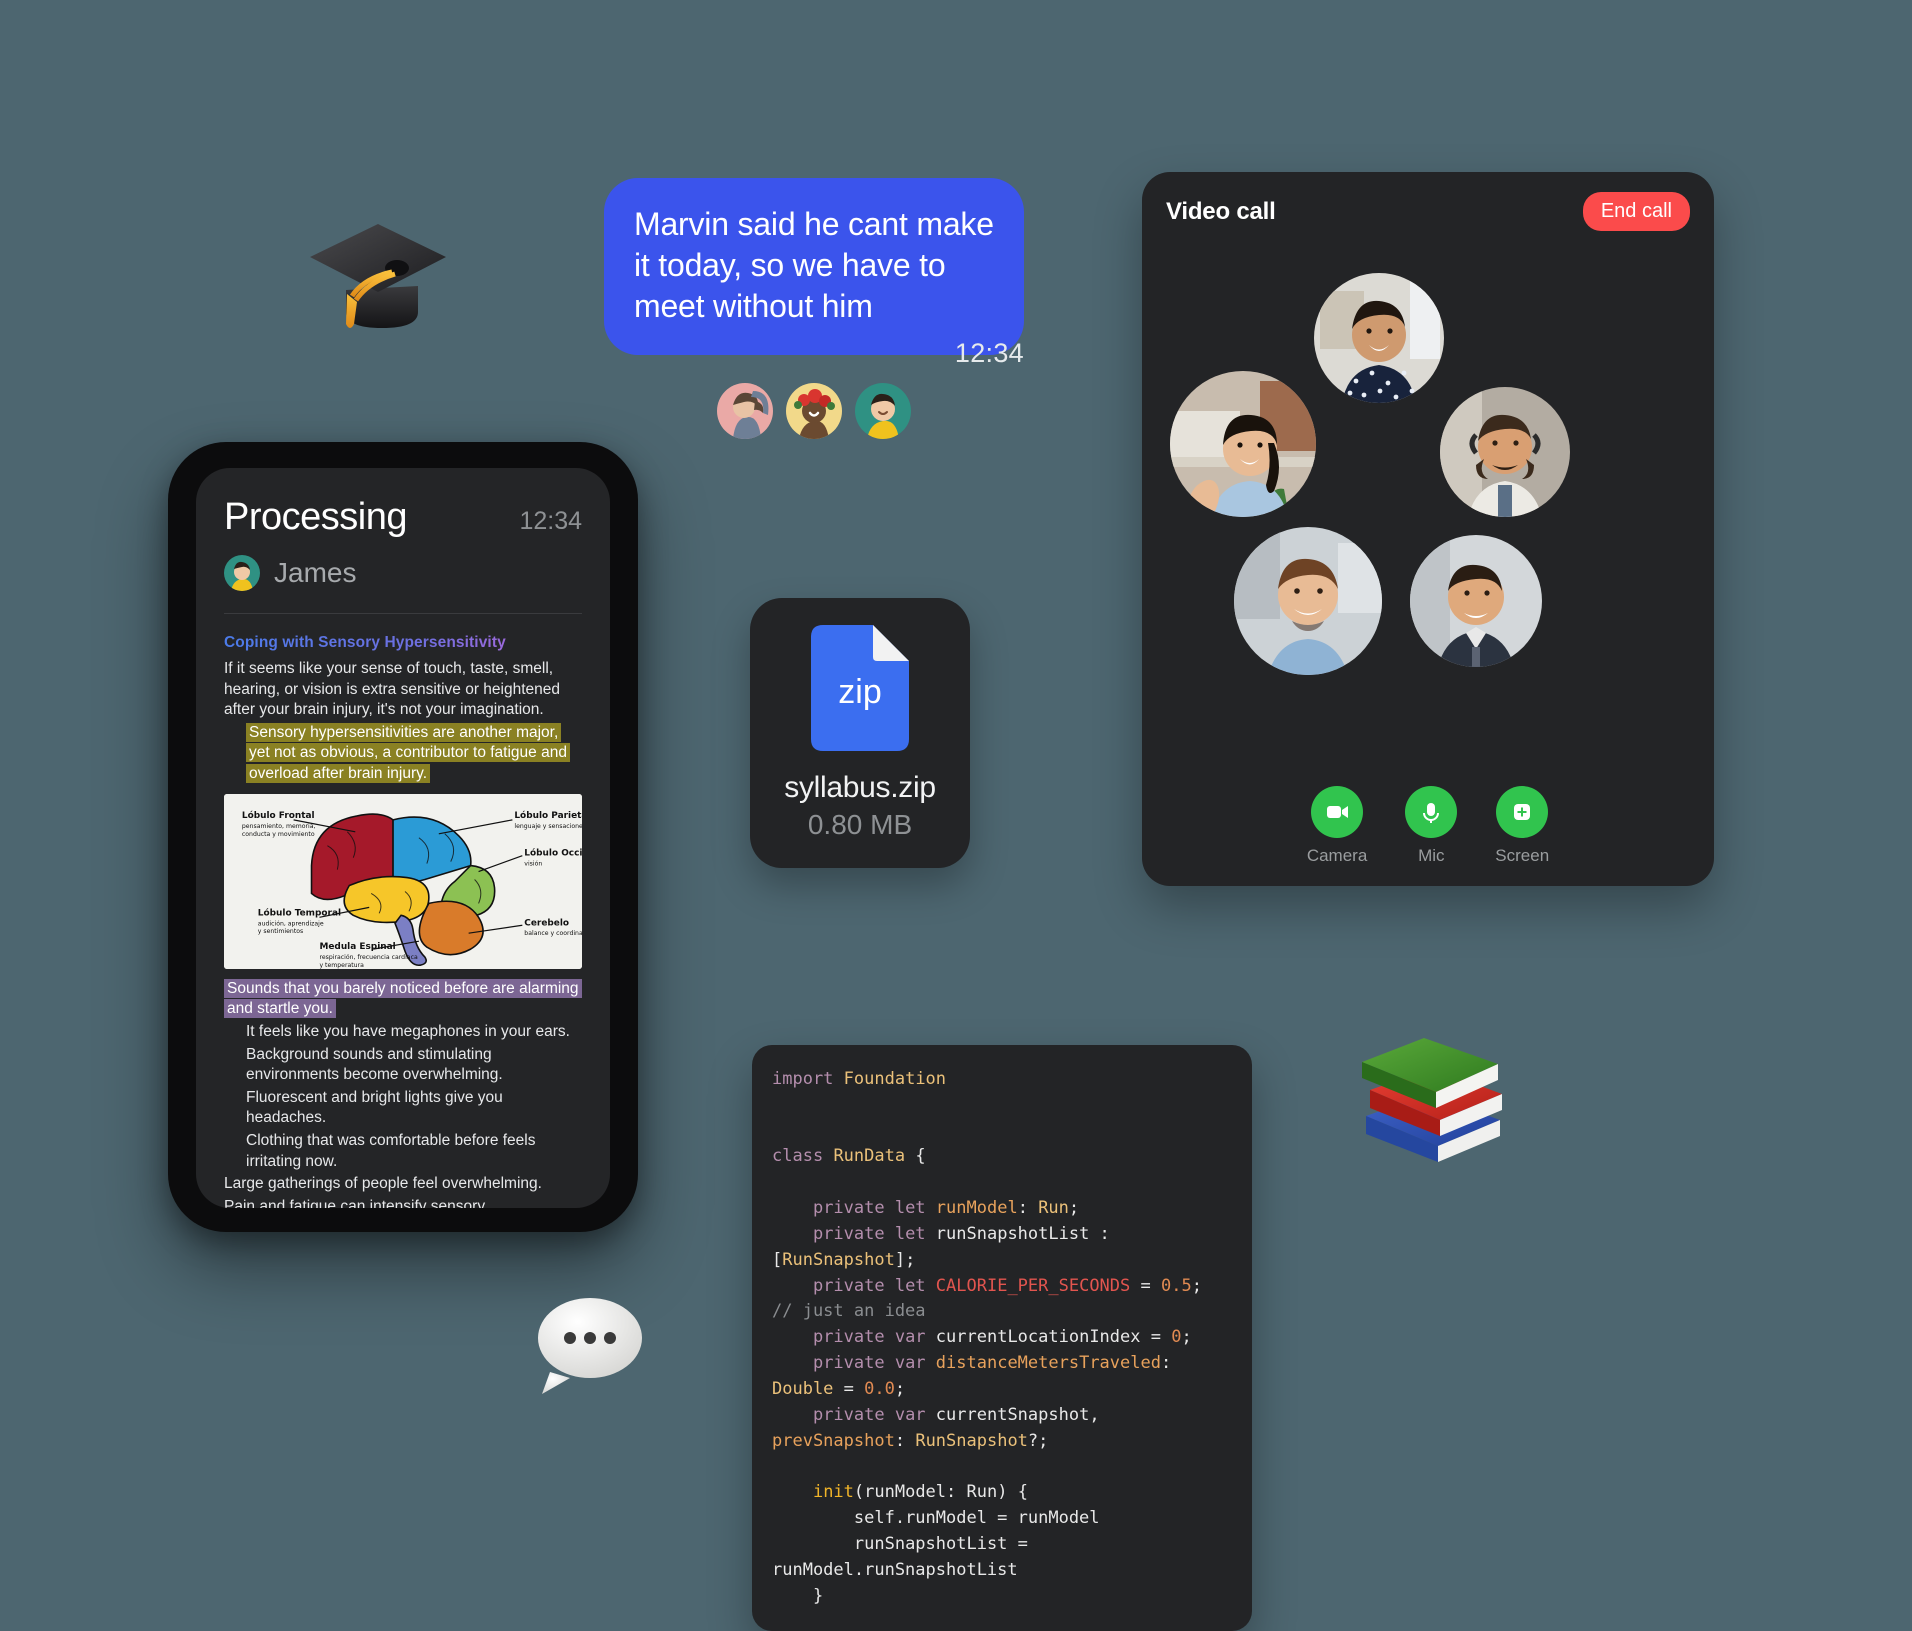  What do you see at coordinates (1337, 812) in the screenshot?
I see `video-camera-icon` at bounding box center [1337, 812].